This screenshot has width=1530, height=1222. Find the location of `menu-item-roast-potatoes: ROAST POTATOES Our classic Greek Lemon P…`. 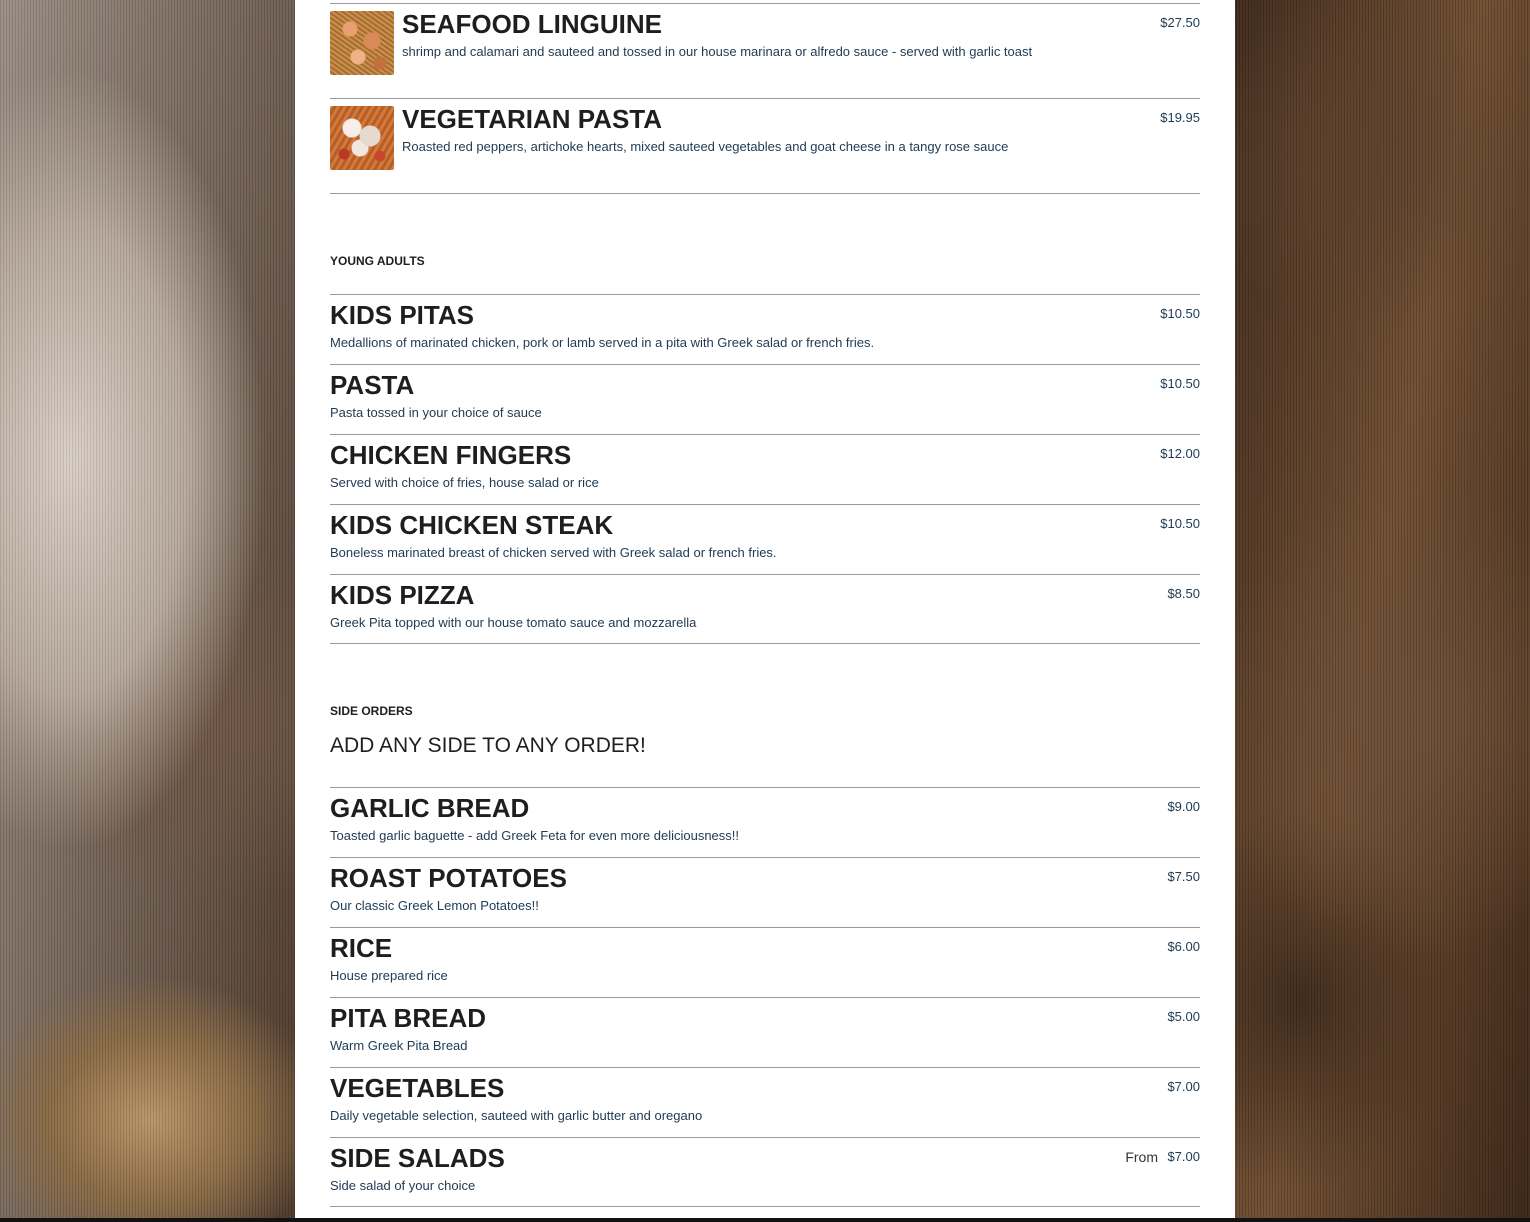

menu-item-roast-potatoes: ROAST POTATOES Our classic Greek Lemon P… is located at coordinates (765, 892).